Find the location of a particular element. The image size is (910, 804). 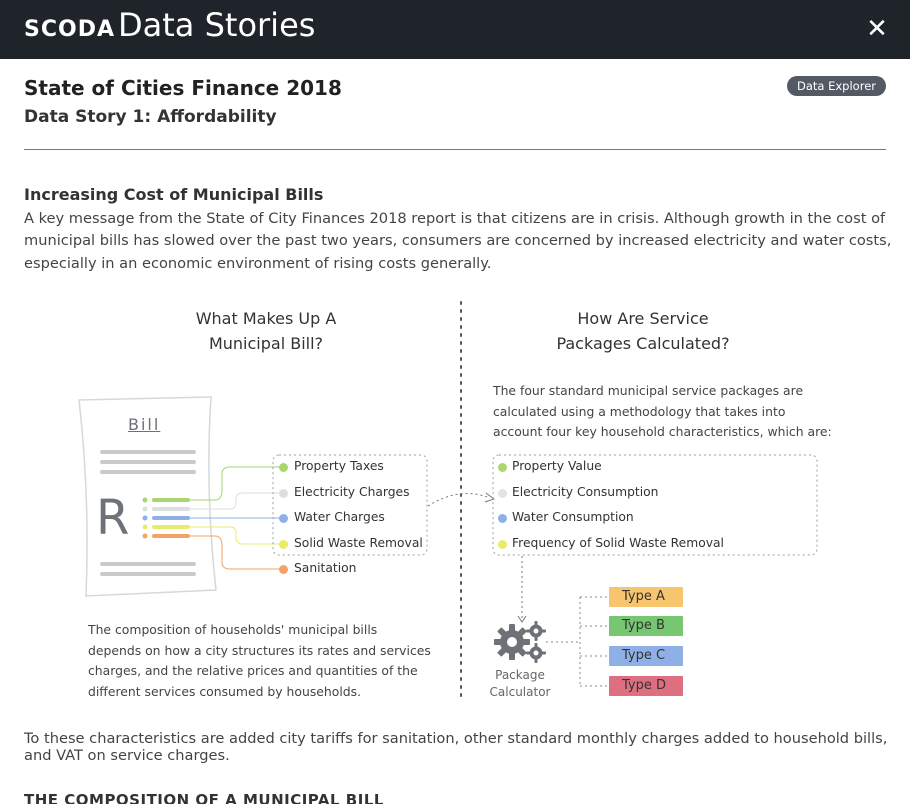

electricity-consumption-dot is located at coordinates (502, 493).